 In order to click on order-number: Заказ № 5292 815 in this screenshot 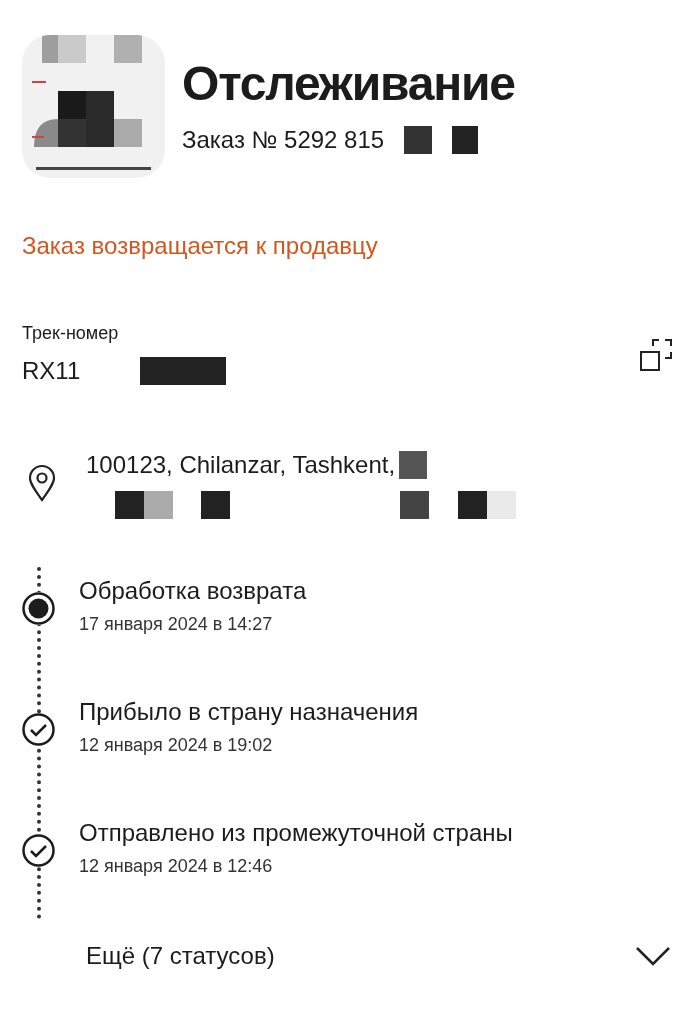, I will do `click(283, 139)`.